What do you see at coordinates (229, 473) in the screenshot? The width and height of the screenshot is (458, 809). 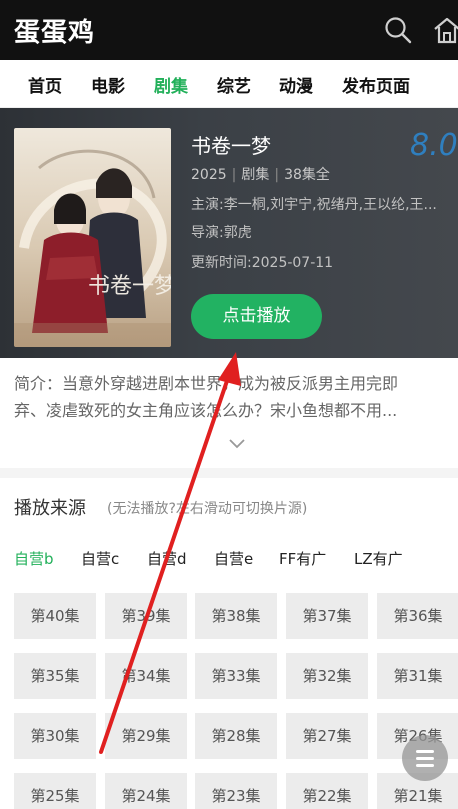 I see `section-divider` at bounding box center [229, 473].